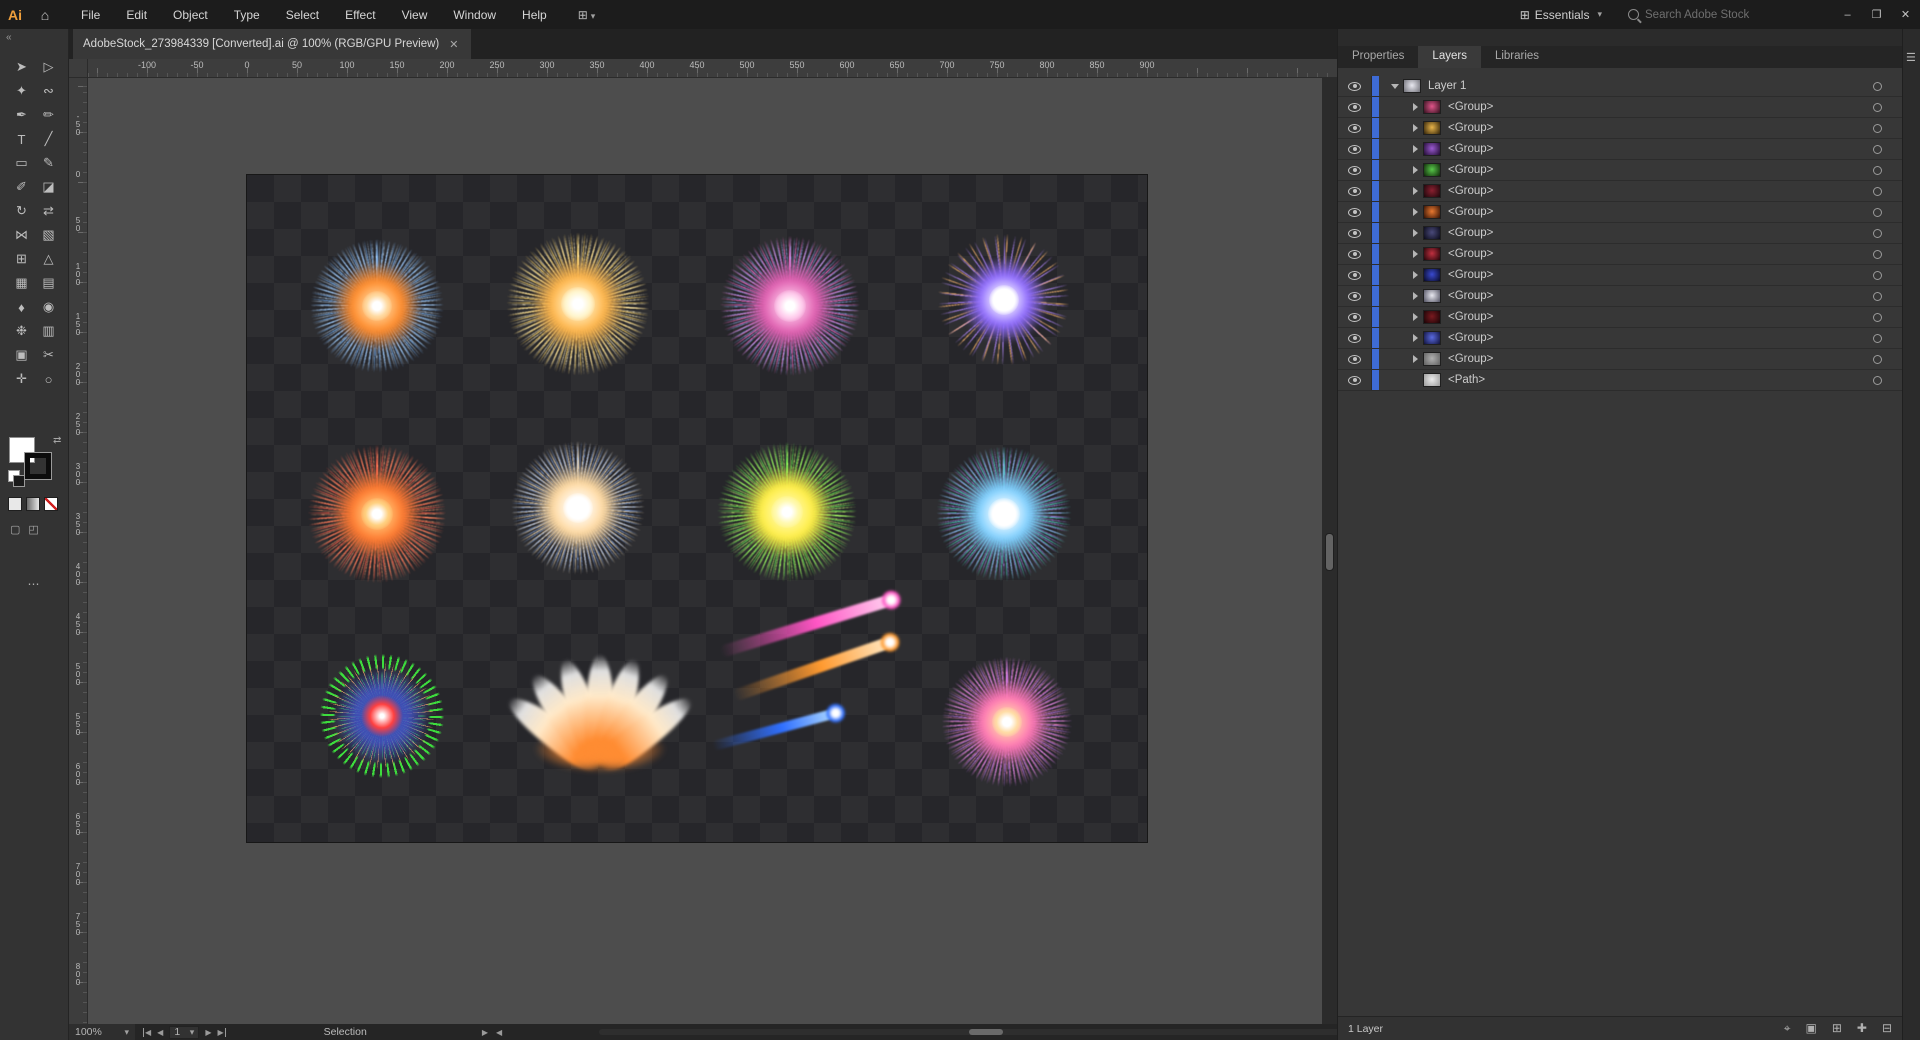 The height and width of the screenshot is (1040, 1920). I want to click on swap-fill-stroke-icon: ⇄, so click(57, 440).